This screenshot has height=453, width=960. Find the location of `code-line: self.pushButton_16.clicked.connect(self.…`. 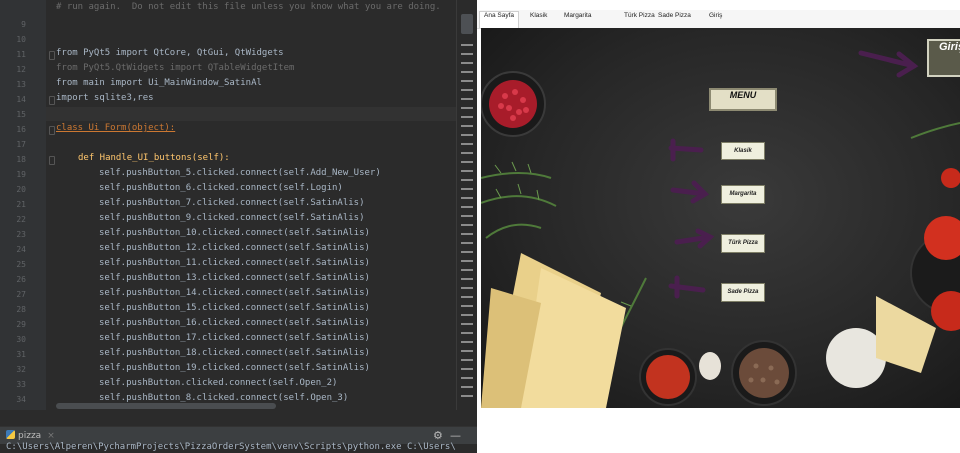

code-line: self.pushButton_16.clicked.connect(self.… is located at coordinates (234, 323).